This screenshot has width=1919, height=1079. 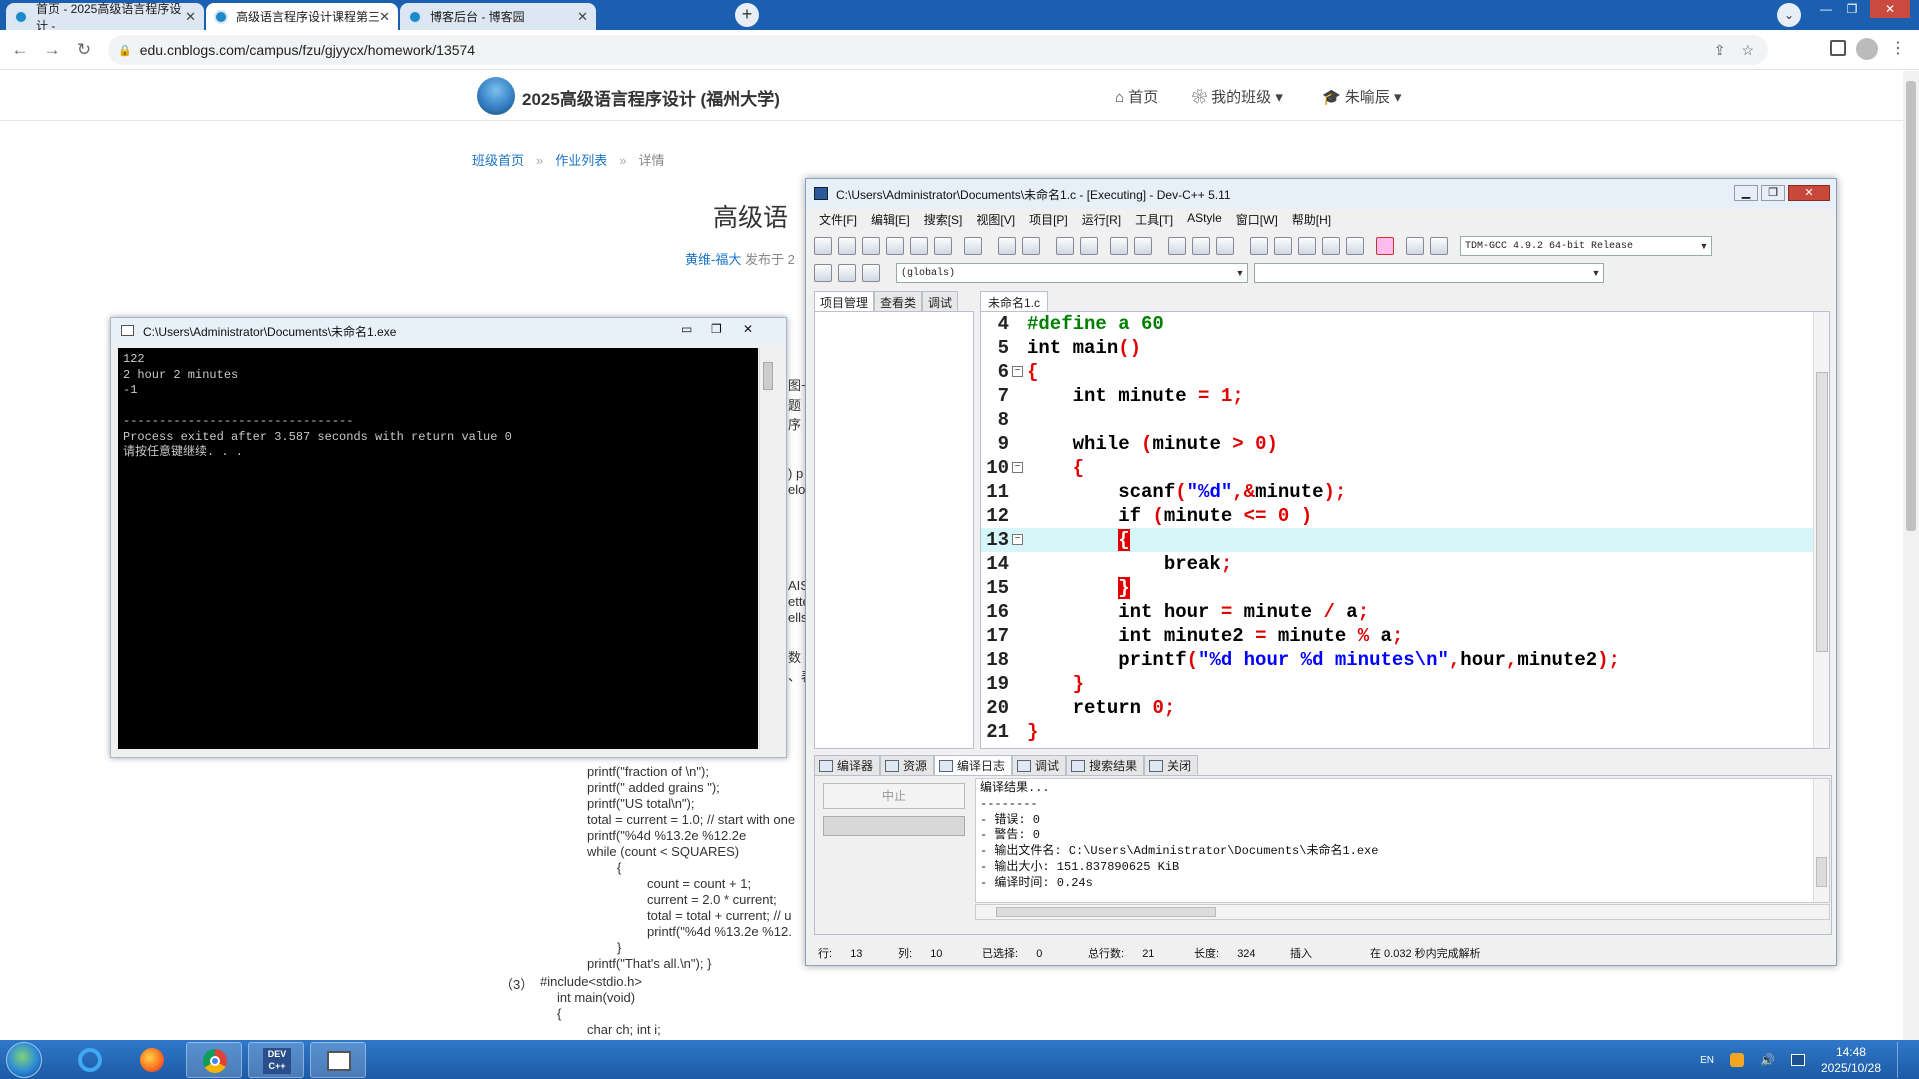 I want to click on breadcrumb-homework-list: 作业列表, so click(x=581, y=160).